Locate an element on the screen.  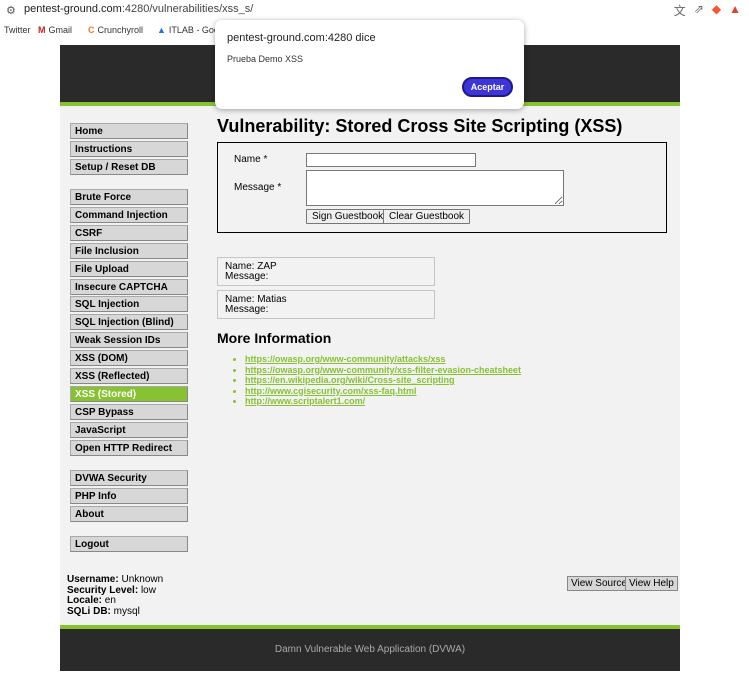
dialog-title: pentest-ground.com:4280 dice is located at coordinates (301, 38).